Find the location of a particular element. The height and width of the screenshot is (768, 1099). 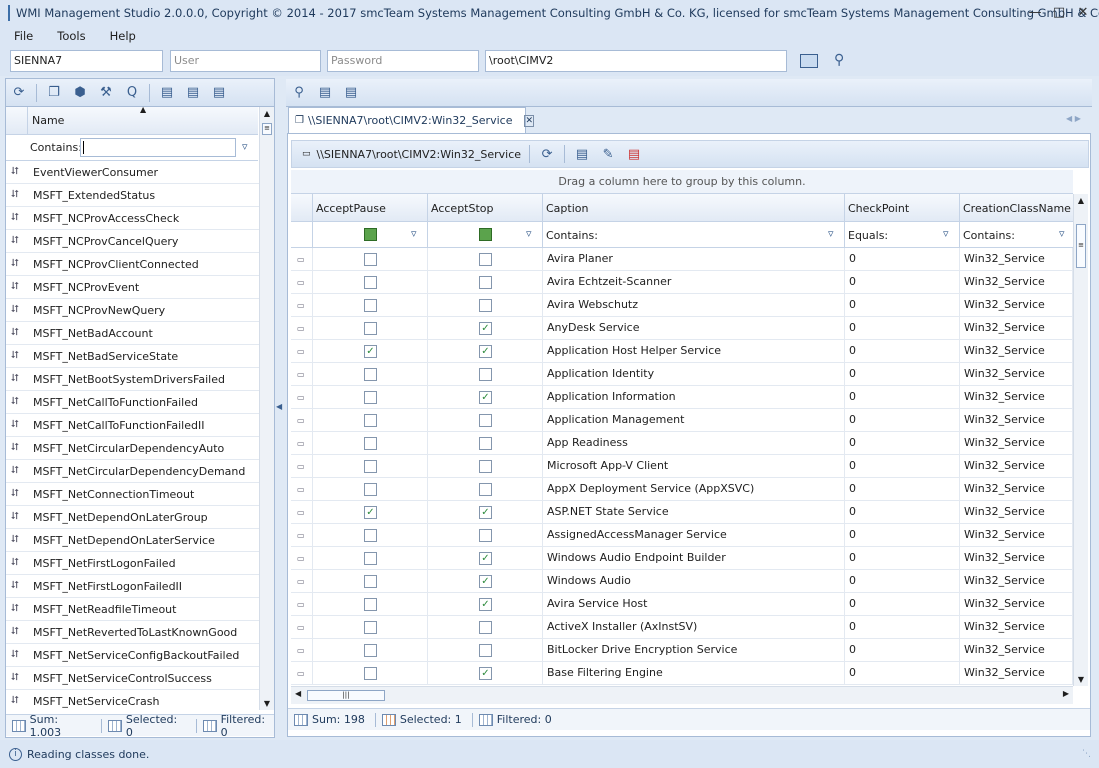

menu-tools: Tools is located at coordinates (69, 36).